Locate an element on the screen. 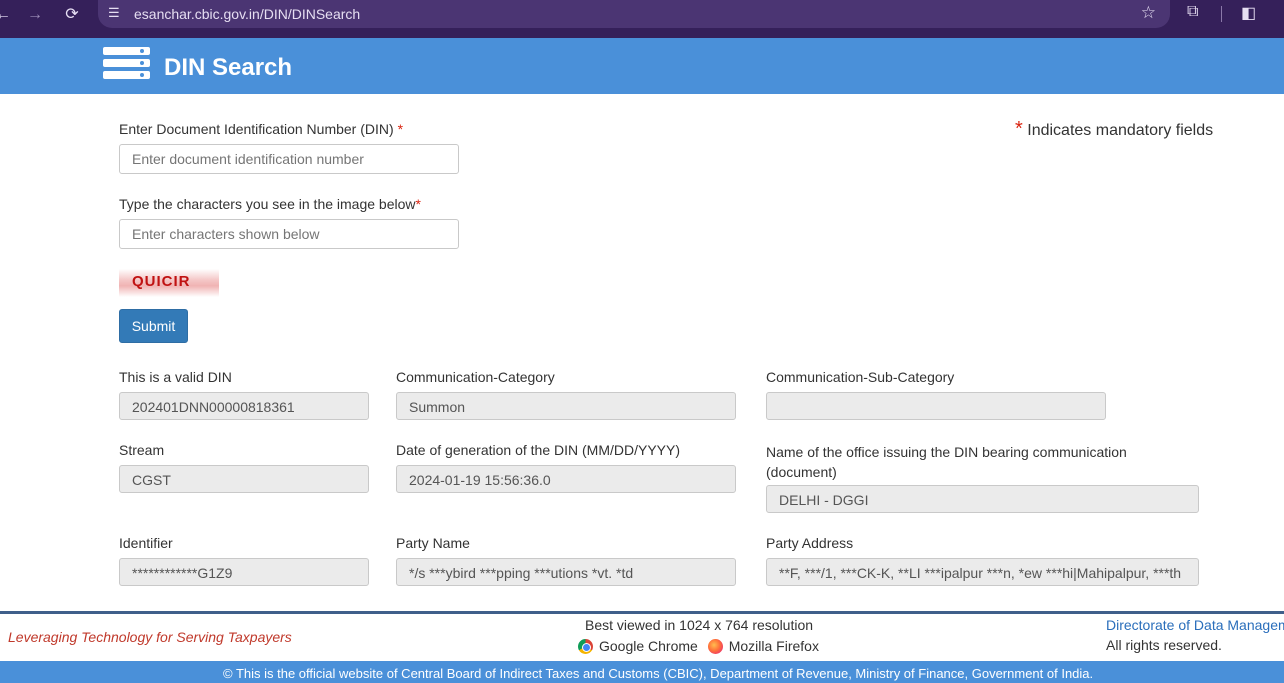  supported-browsers: Google Chrome Mozilla Firefox is located at coordinates (698, 646).